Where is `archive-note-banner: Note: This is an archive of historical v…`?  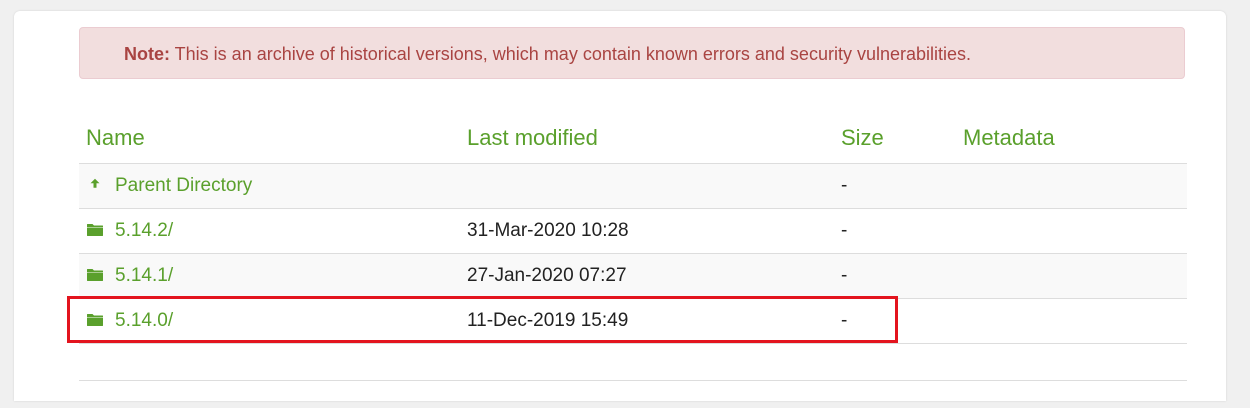 archive-note-banner: Note: This is an archive of historical v… is located at coordinates (632, 53).